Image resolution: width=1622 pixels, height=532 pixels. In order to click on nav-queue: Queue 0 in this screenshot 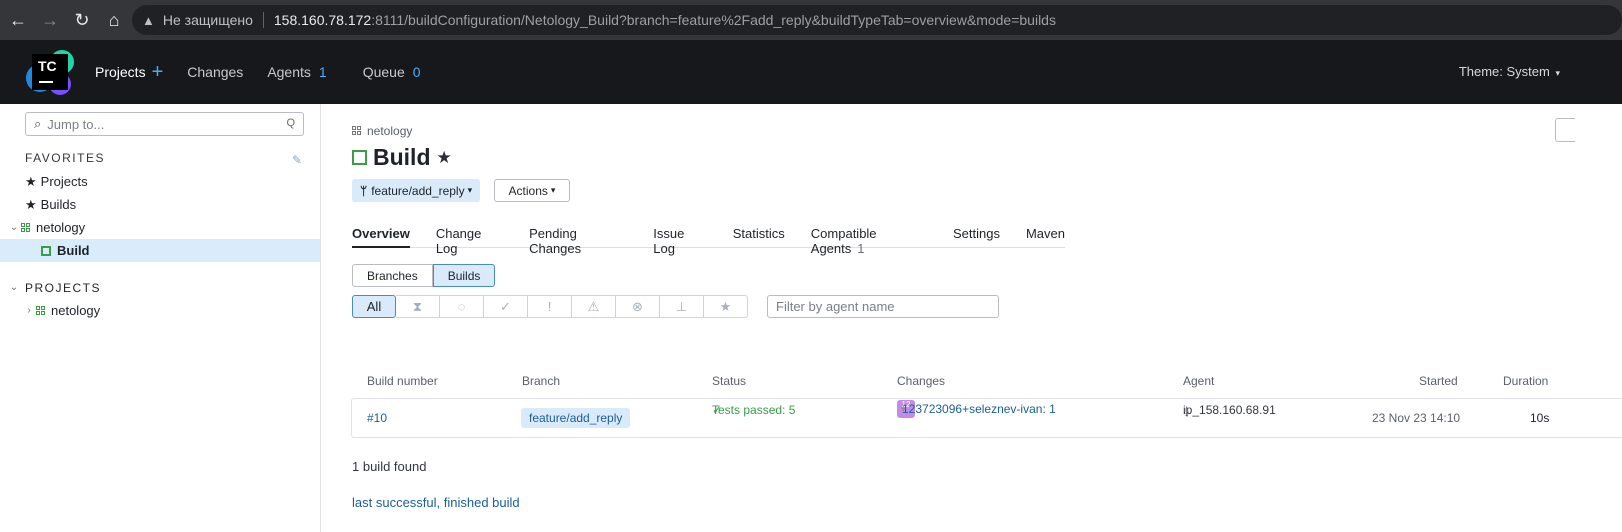, I will do `click(392, 72)`.